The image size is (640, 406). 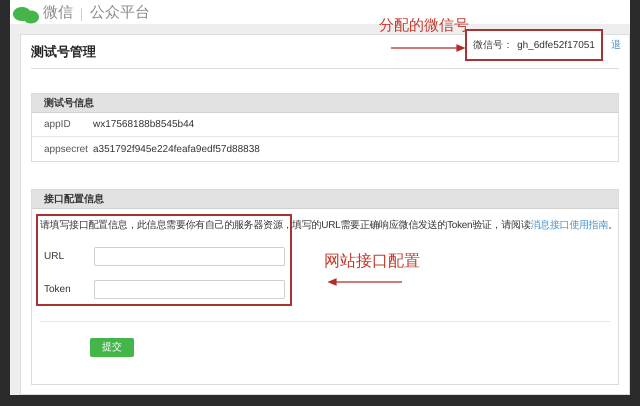 What do you see at coordinates (616, 45) in the screenshot?
I see `logout-link: 退` at bounding box center [616, 45].